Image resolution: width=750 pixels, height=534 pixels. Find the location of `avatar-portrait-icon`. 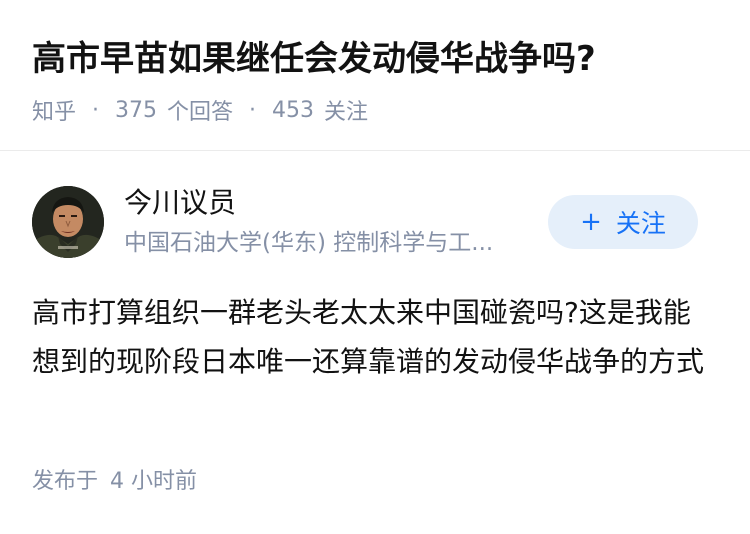

avatar-portrait-icon is located at coordinates (68, 222).